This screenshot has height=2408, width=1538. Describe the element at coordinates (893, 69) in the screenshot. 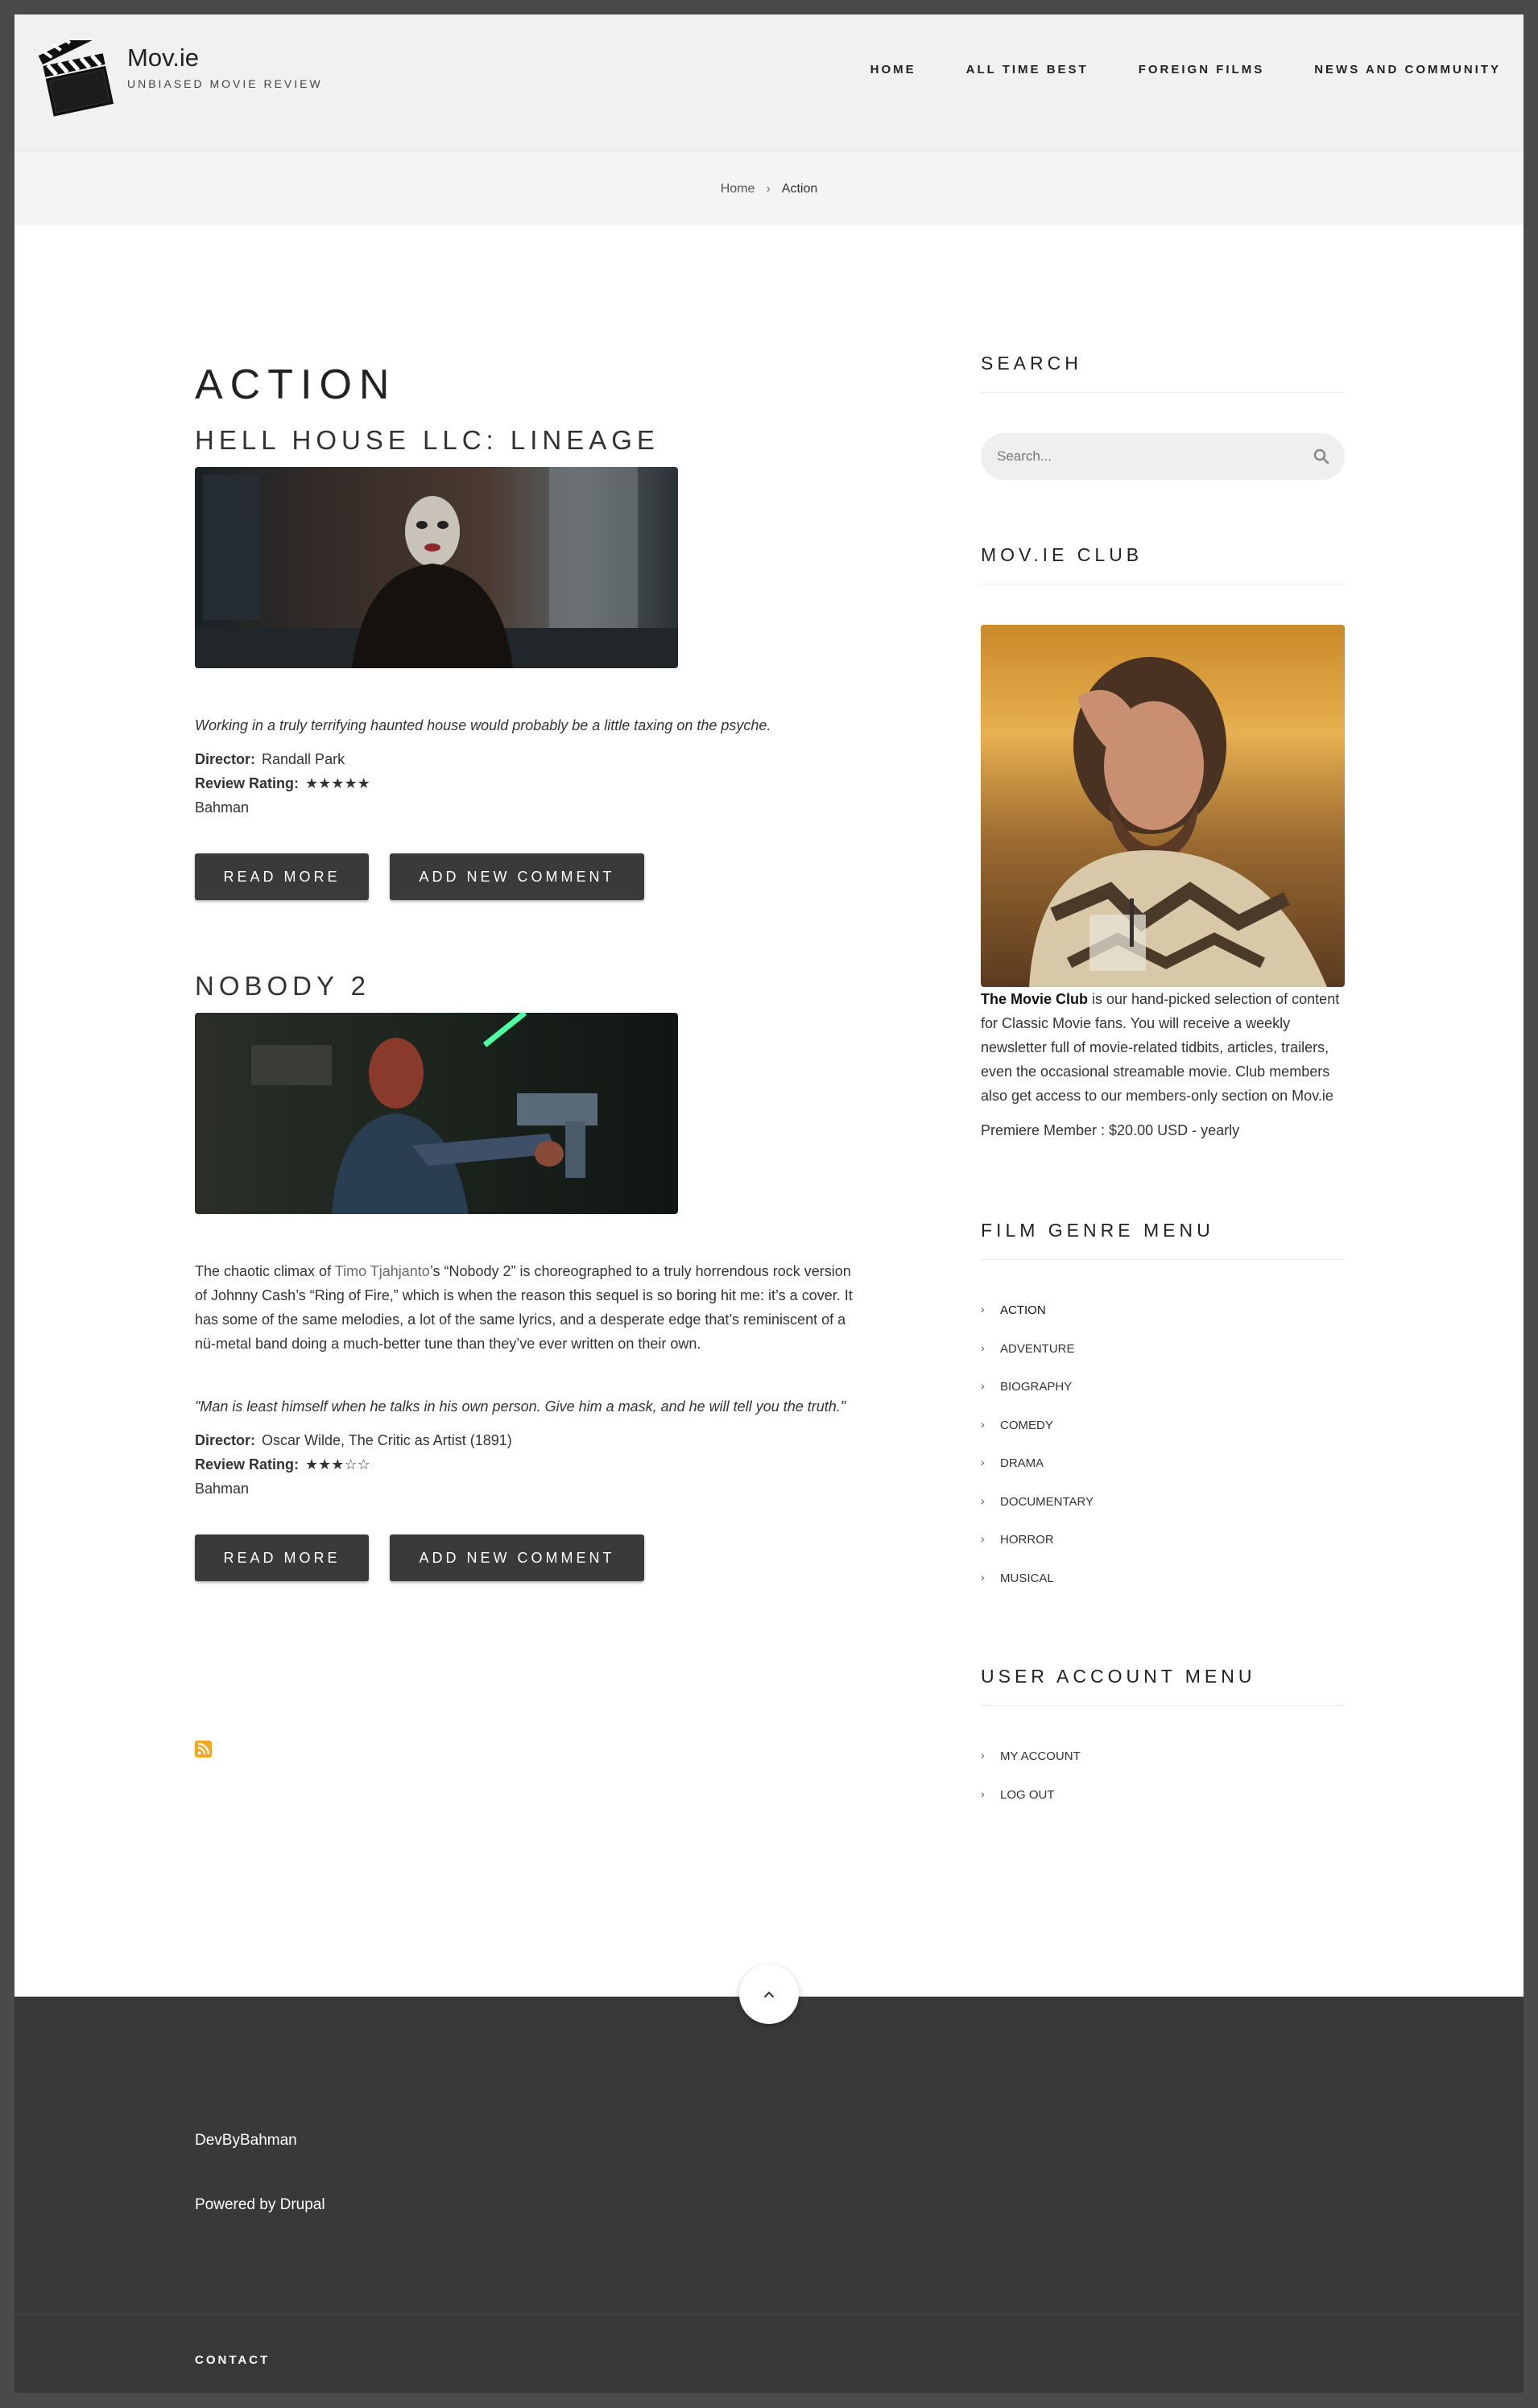

I see `nav-home: HOME` at that location.